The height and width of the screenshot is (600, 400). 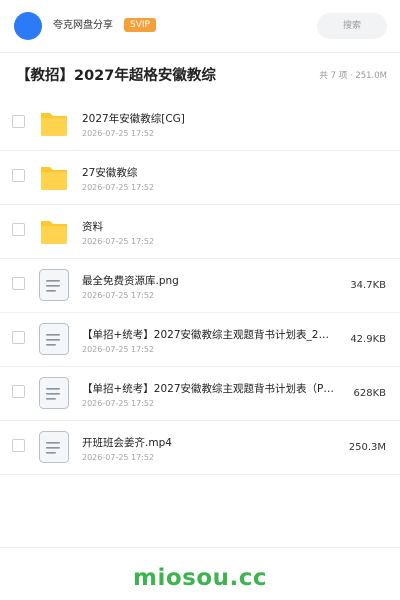 I want to click on file-name: 开班班会姜齐.mp4, so click(x=211, y=443).